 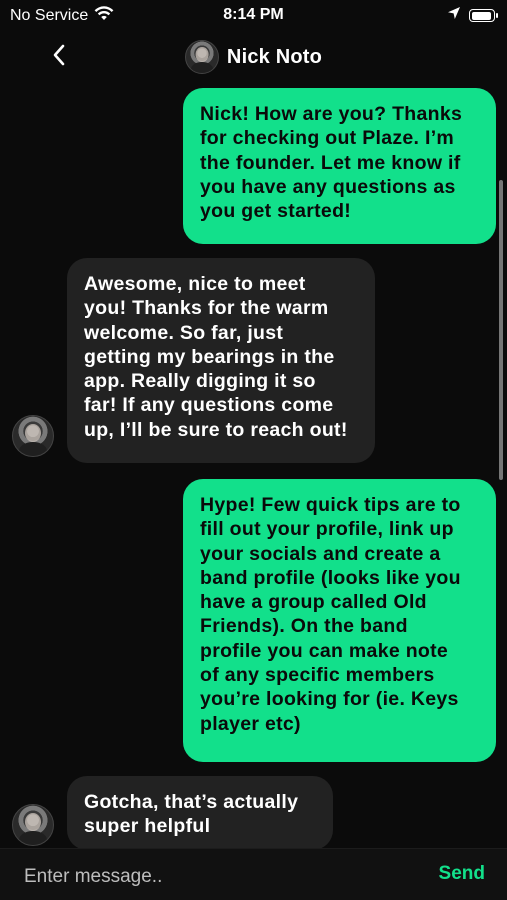 I want to click on message-line: Friends). On the band, so click(x=304, y=626).